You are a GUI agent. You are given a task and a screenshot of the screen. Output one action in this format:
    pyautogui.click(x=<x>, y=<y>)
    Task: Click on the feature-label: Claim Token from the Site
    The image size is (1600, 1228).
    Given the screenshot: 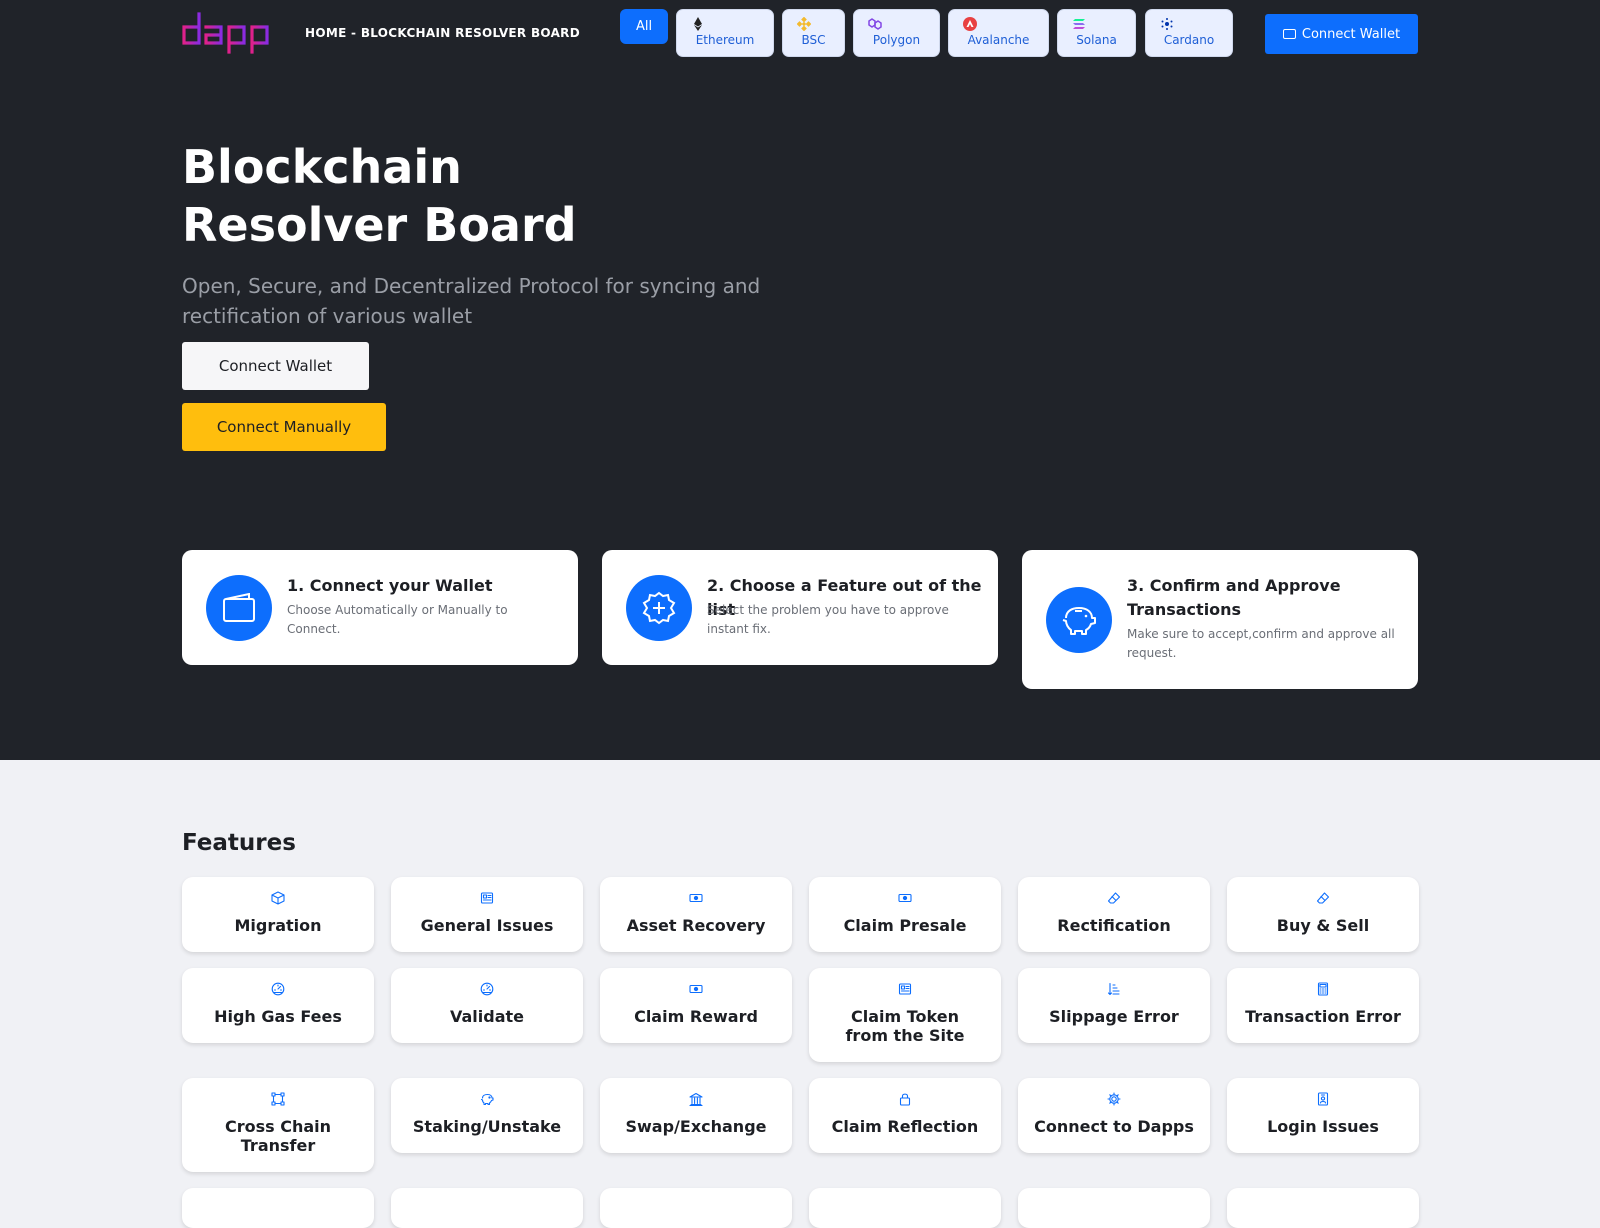 What is the action you would take?
    pyautogui.click(x=905, y=1026)
    